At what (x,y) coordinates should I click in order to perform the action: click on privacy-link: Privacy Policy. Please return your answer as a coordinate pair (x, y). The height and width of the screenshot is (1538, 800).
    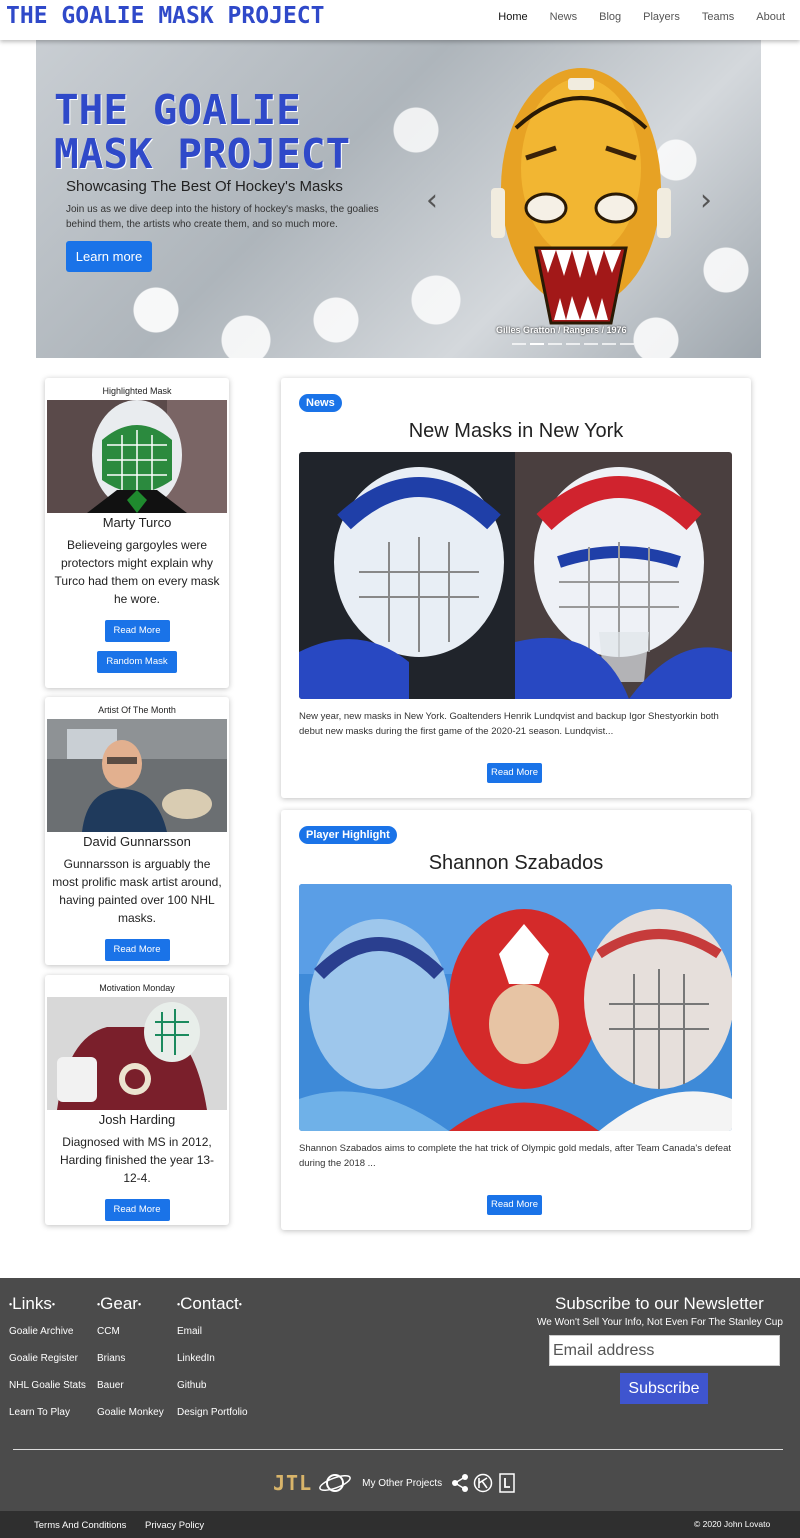
    Looking at the image, I should click on (174, 1525).